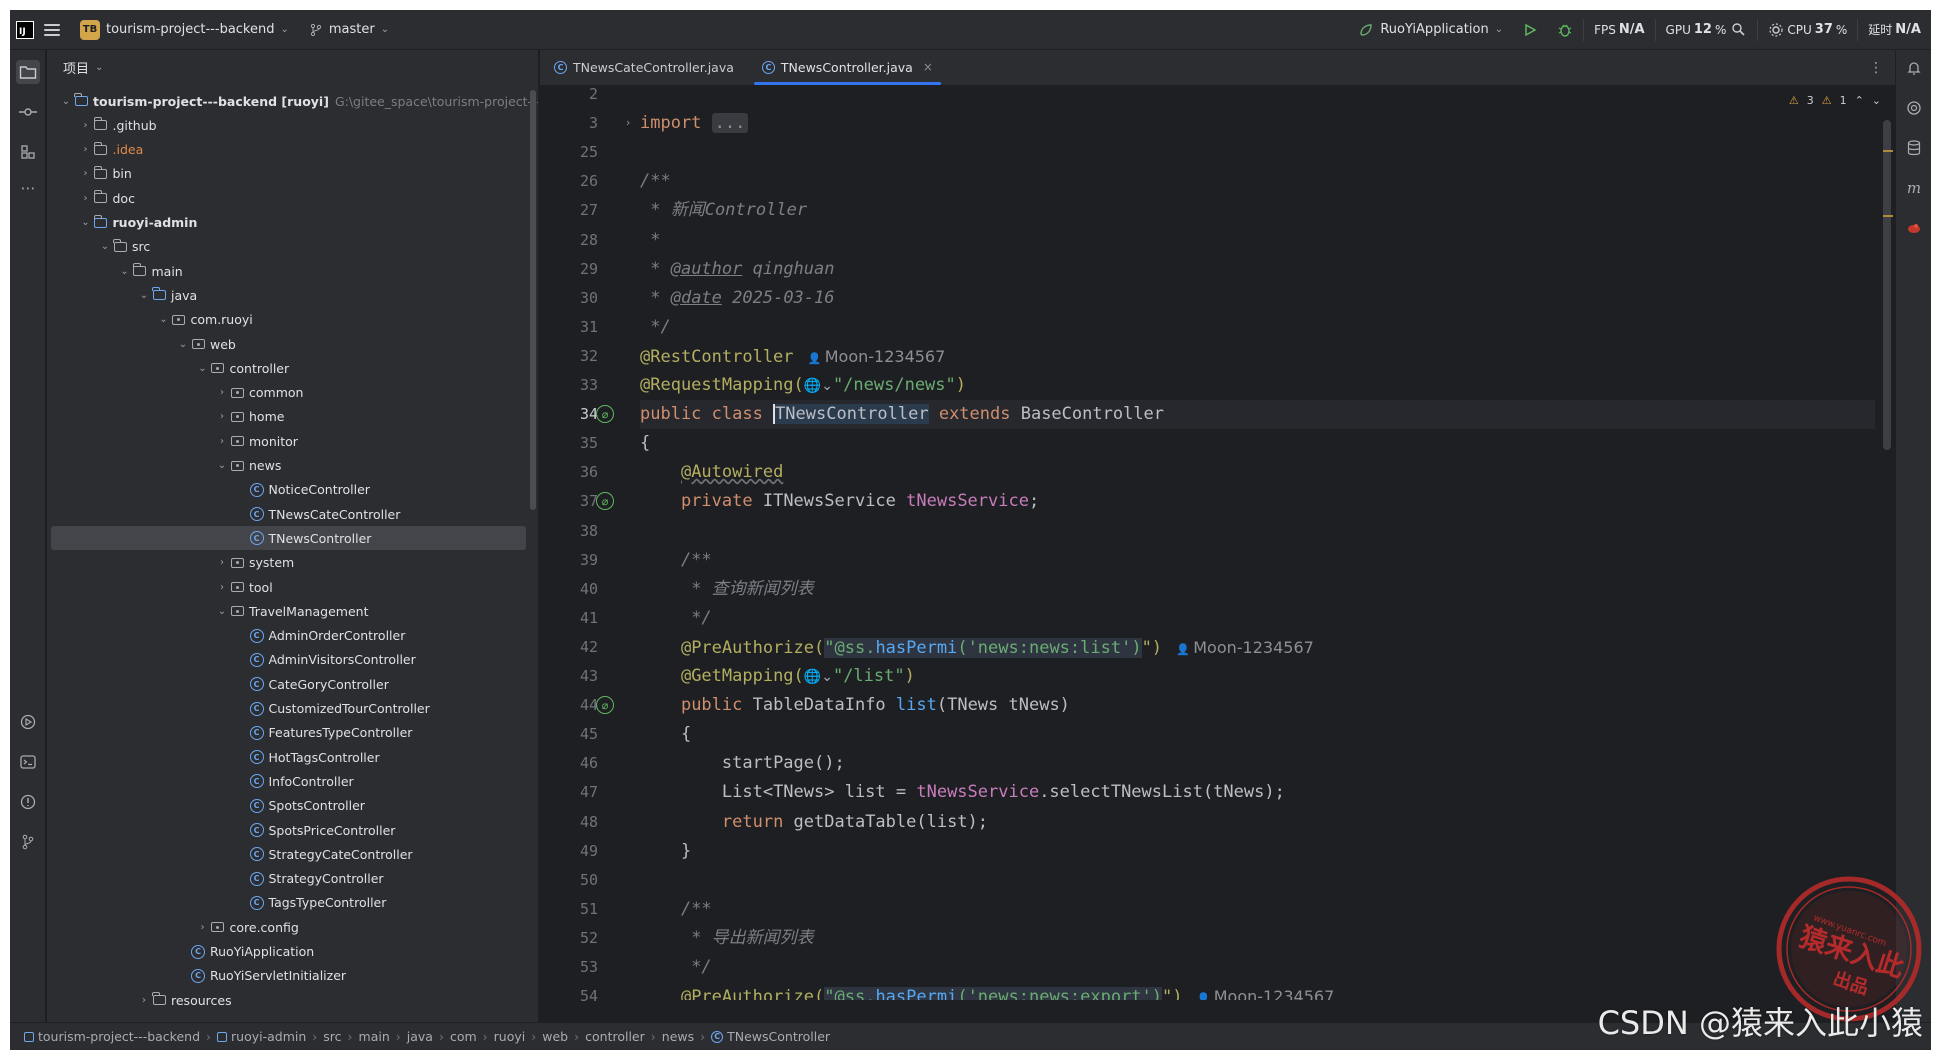  I want to click on ai-assistant-icon, so click(1914, 108).